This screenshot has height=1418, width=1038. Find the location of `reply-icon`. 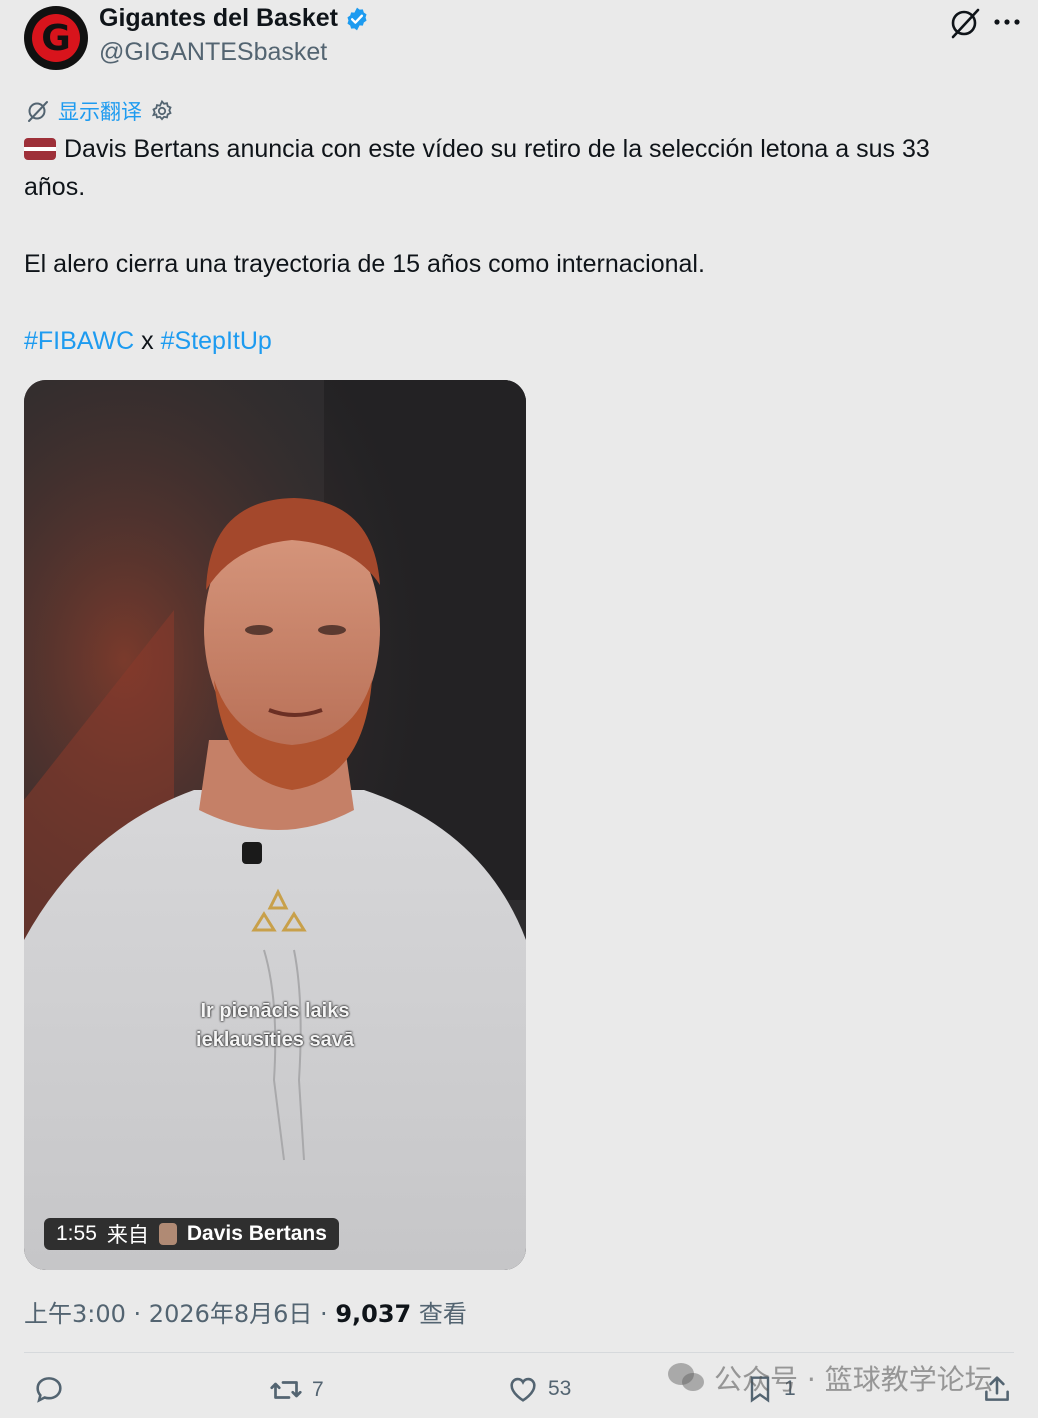

reply-icon is located at coordinates (49, 1390).